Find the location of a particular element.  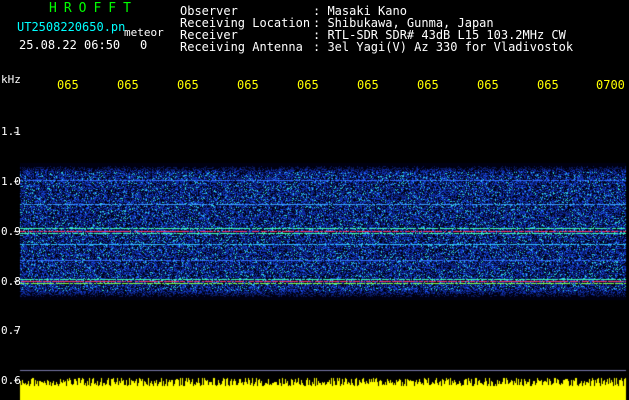

app-title: HROFFT is located at coordinates (93, 8).